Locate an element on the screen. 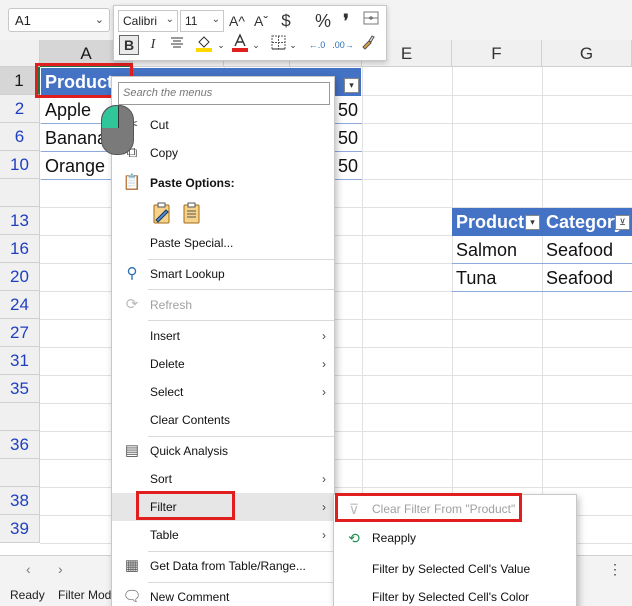  font-color-dropdown: ⌄ is located at coordinates (256, 45).